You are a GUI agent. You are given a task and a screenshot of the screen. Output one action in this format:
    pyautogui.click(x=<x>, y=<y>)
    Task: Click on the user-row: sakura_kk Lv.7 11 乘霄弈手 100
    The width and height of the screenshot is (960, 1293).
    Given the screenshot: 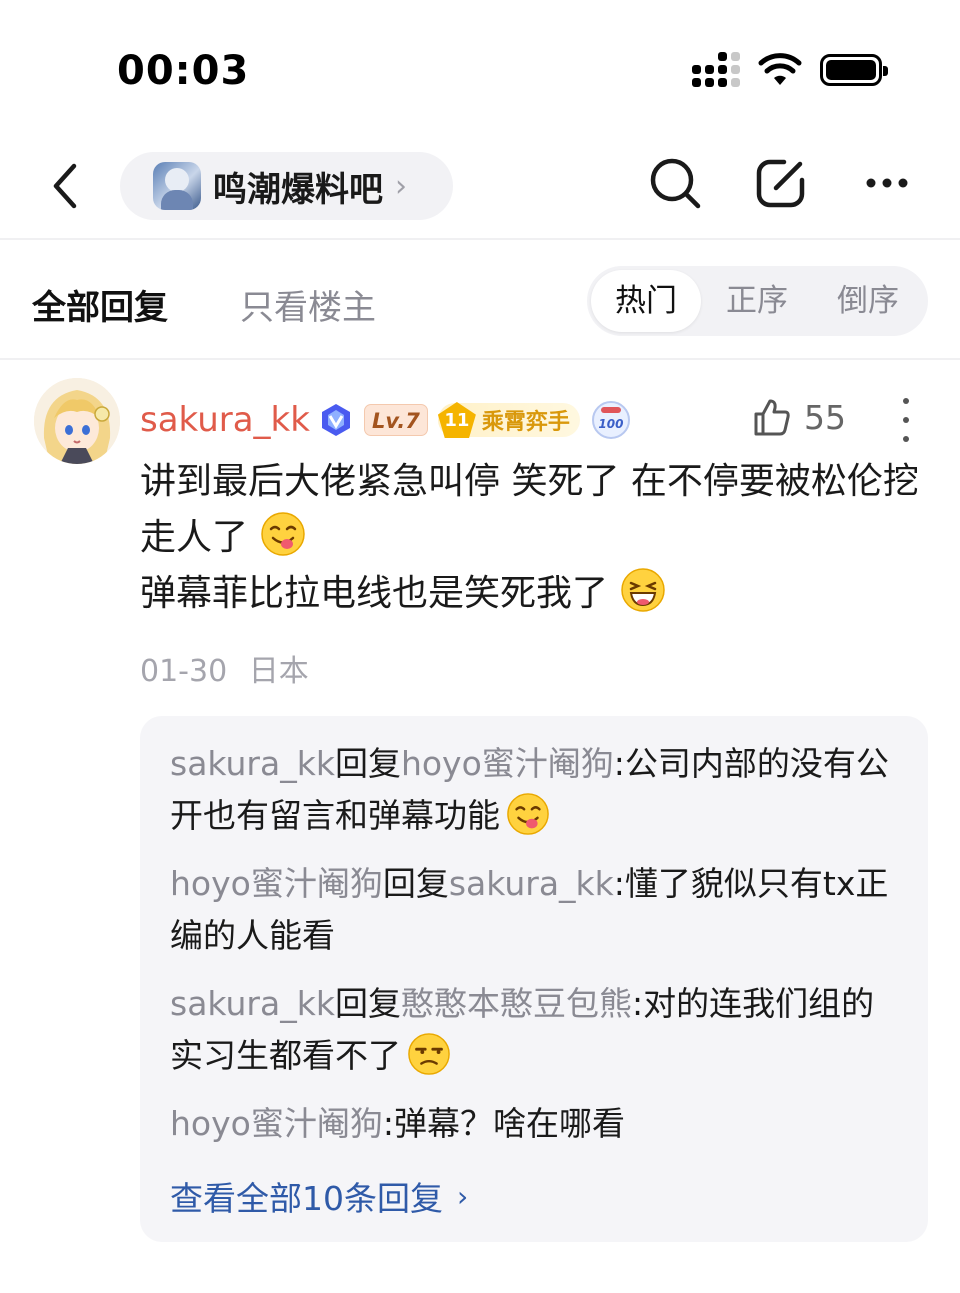 What is the action you would take?
    pyautogui.click(x=385, y=420)
    